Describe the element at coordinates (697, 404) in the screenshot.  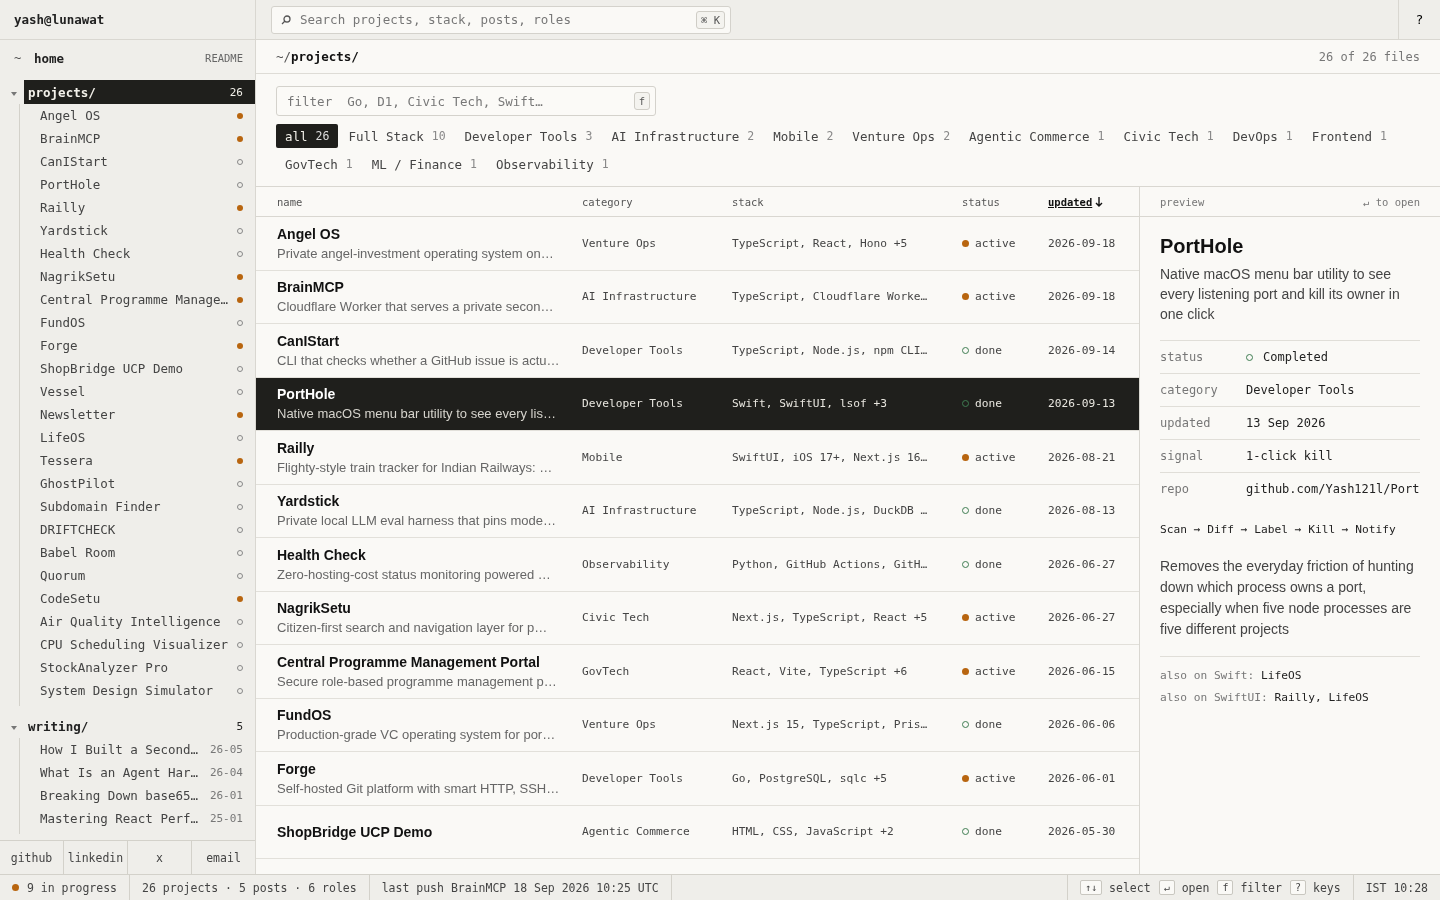
I see `project-row: PortHole Native macOS menu bar utility to see every lis… Developer Tools Swift, SwiftUI, lsof +3 done 2026-09-13` at that location.